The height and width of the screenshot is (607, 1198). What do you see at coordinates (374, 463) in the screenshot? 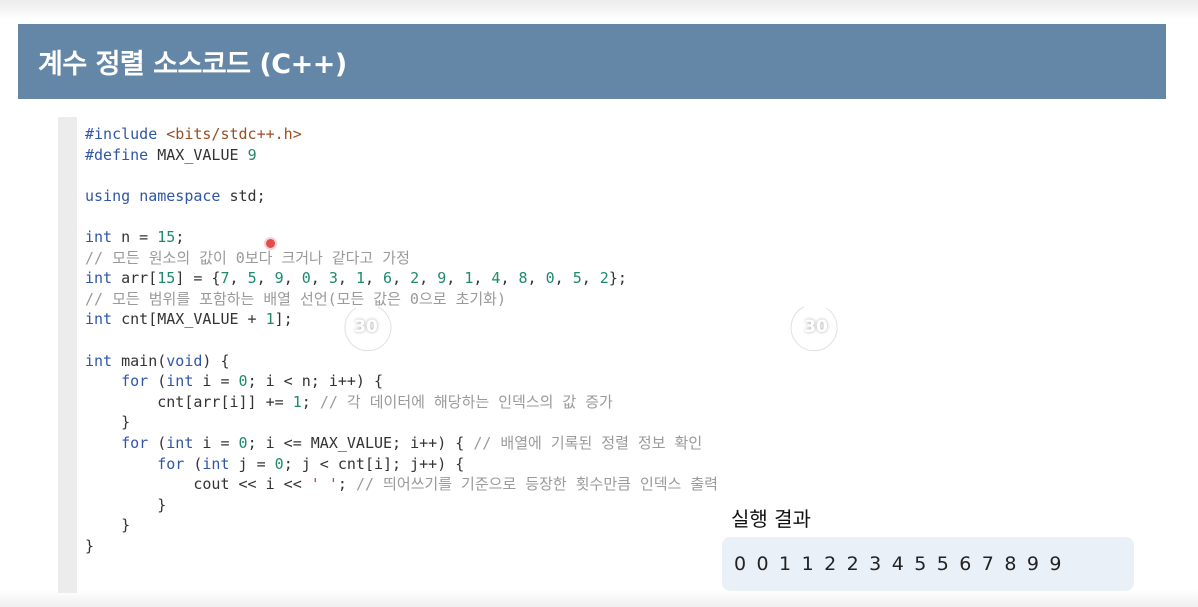
I see `code-token: ; j < cnt[i]; j++) {` at bounding box center [374, 463].